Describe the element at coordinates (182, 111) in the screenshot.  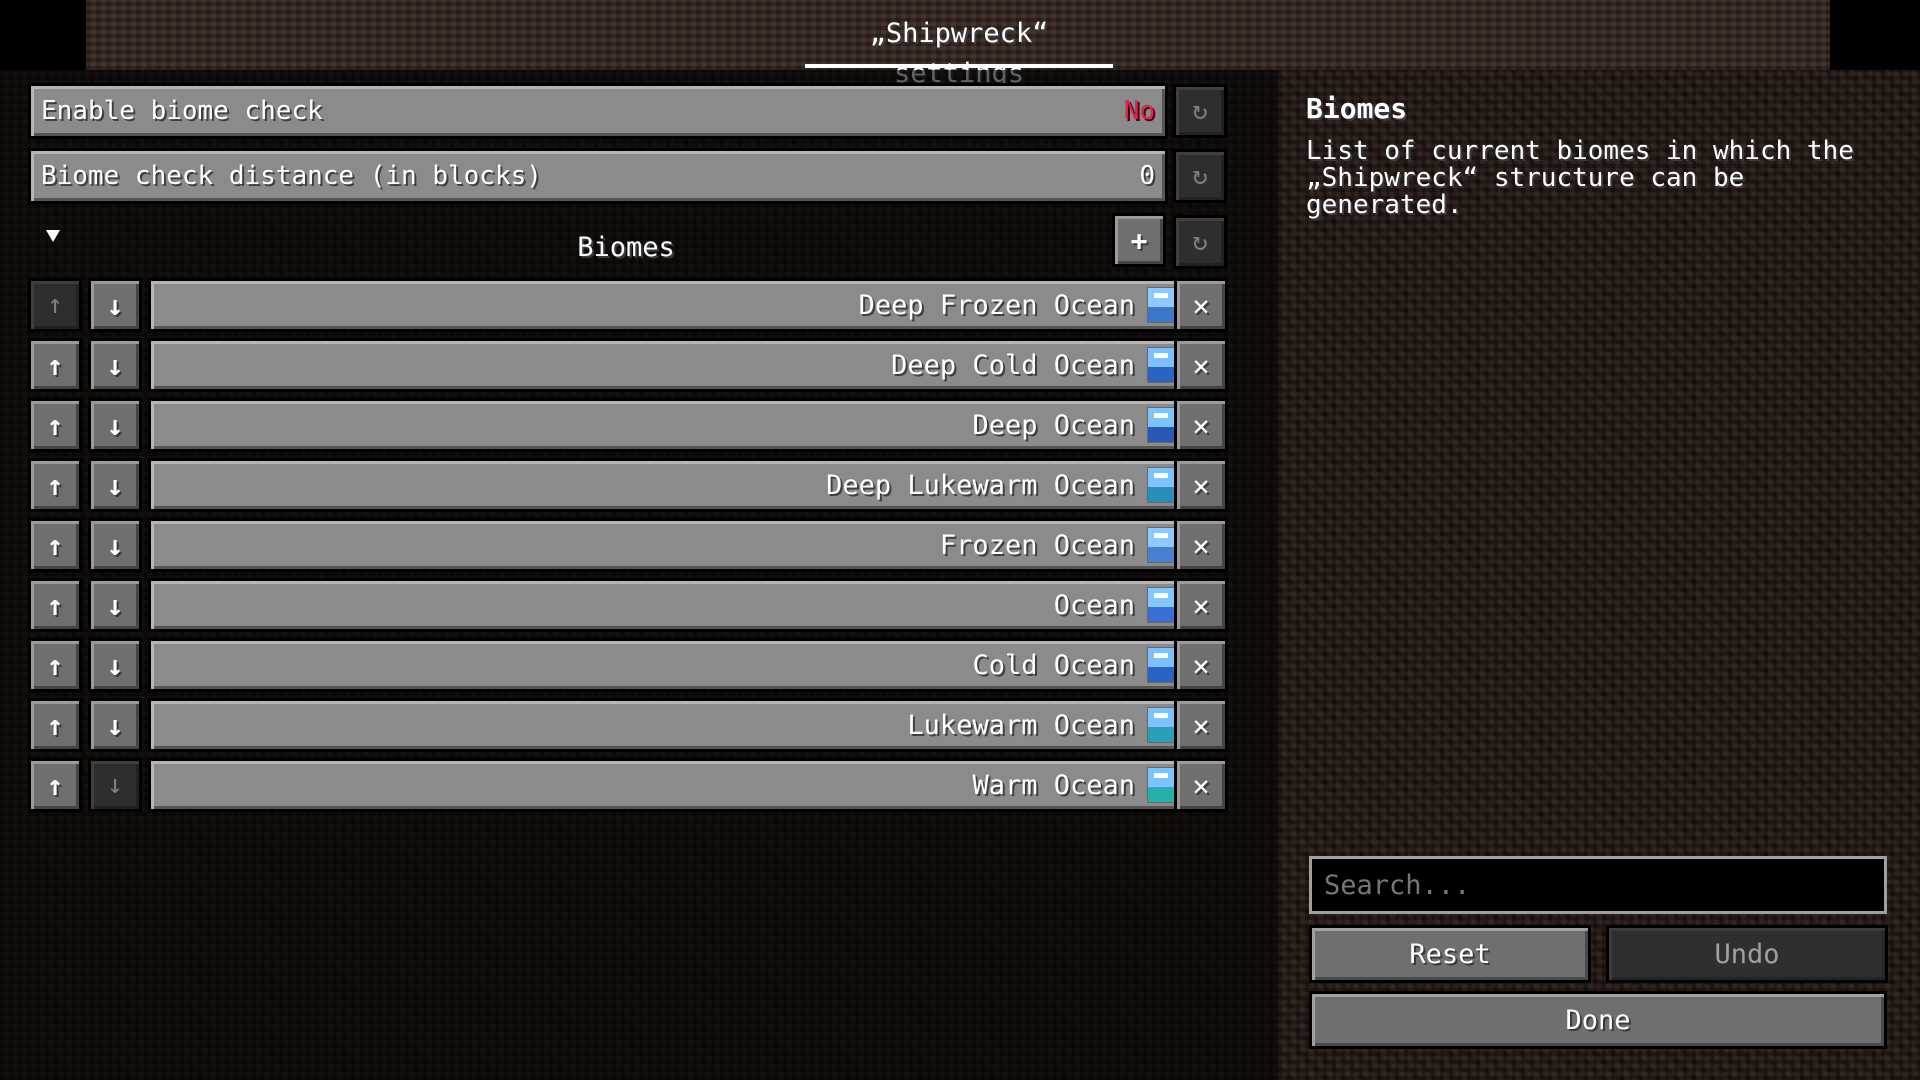
I see `enable-biome-check-label: Enable biome check` at that location.